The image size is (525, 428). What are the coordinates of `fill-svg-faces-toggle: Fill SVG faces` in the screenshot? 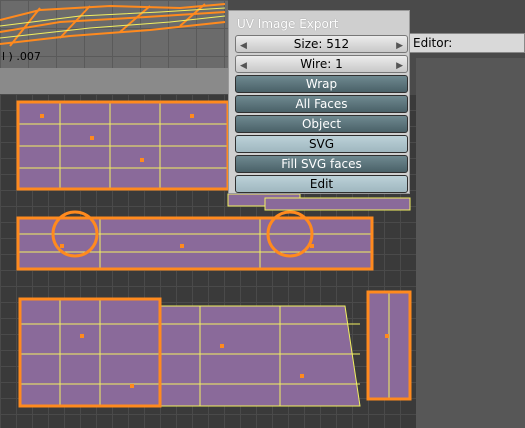 It's located at (321, 164).